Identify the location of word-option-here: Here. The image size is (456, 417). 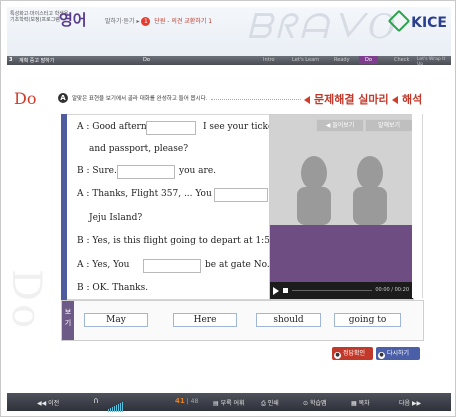
(205, 320).